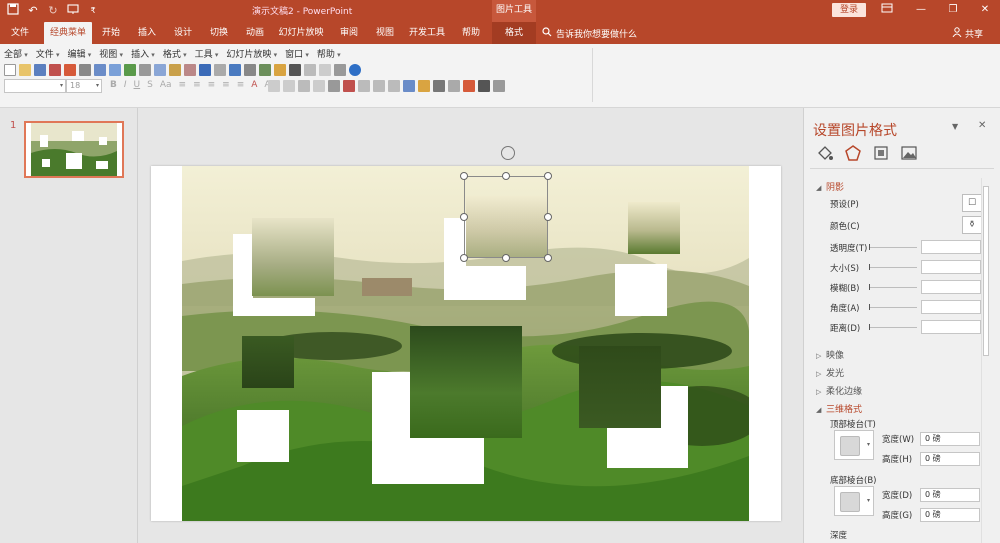  I want to click on tab-classic-menu: 经典菜单, so click(68, 33).